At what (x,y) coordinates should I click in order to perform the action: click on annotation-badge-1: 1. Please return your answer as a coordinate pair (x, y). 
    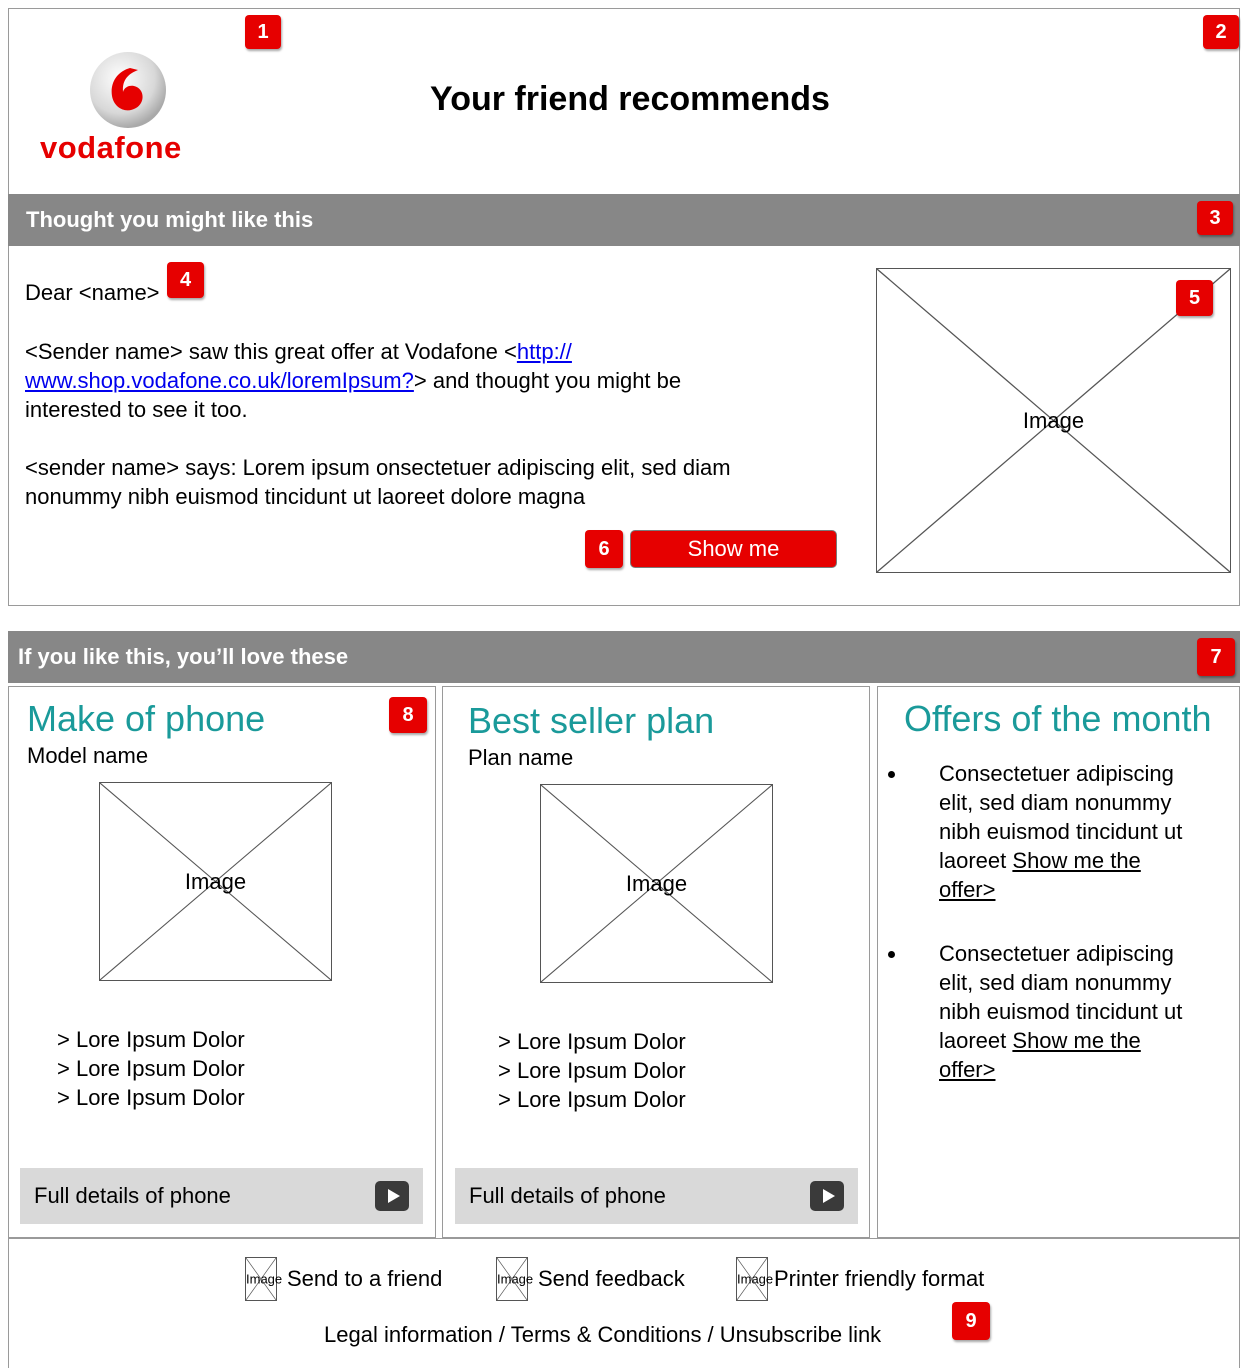
    Looking at the image, I should click on (263, 32).